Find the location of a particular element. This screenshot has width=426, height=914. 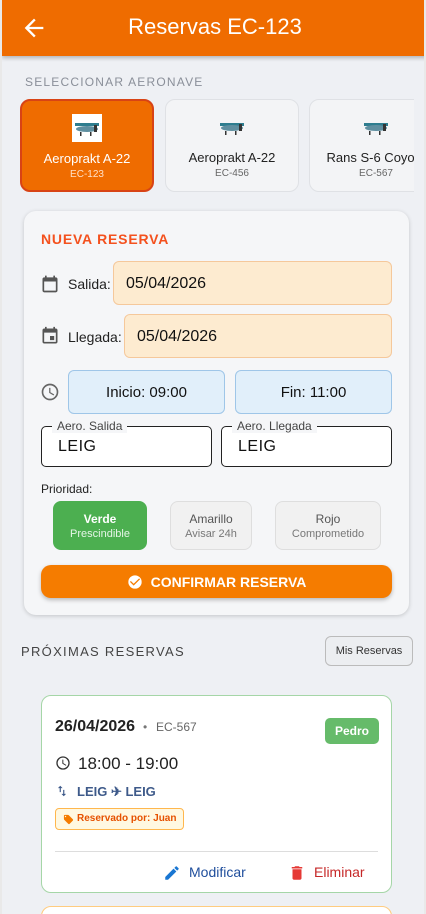

priority-verde-button: Verde Prescindible is located at coordinates (100, 525).